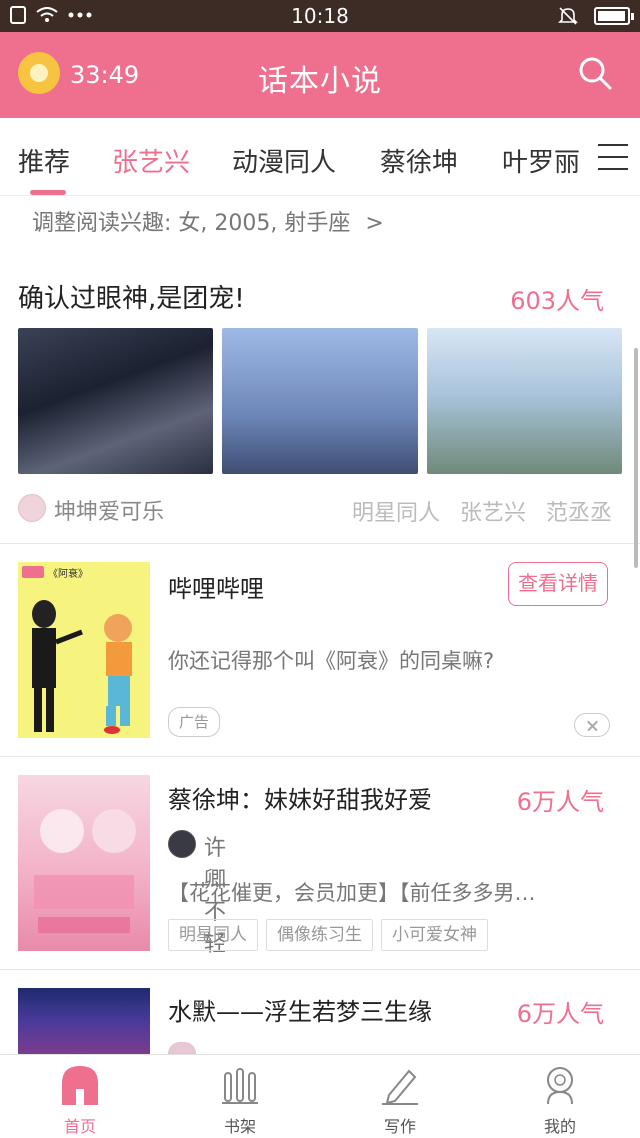 The image size is (640, 1138). I want to click on nav-profile-label: 我的, so click(559, 1126).